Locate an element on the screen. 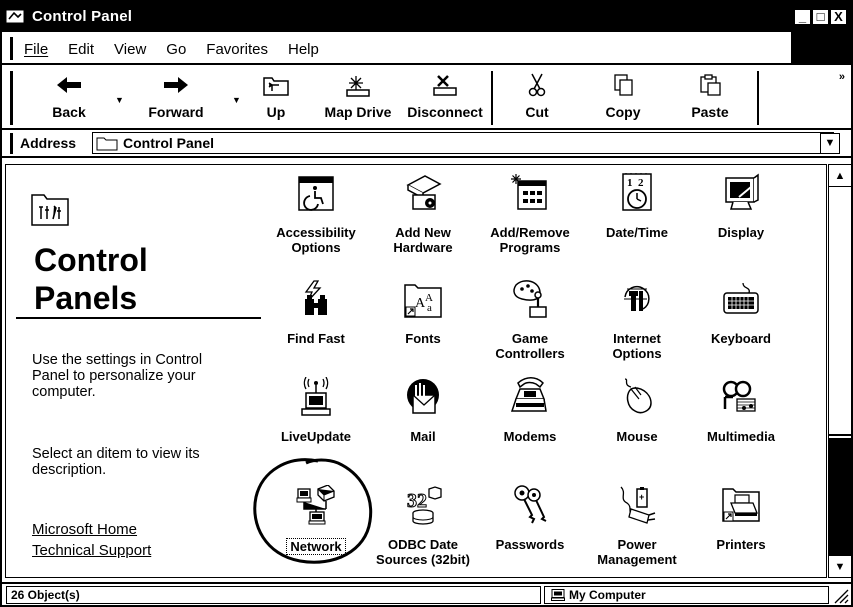 This screenshot has width=853, height=607. toolbar-separator is located at coordinates (492, 98).